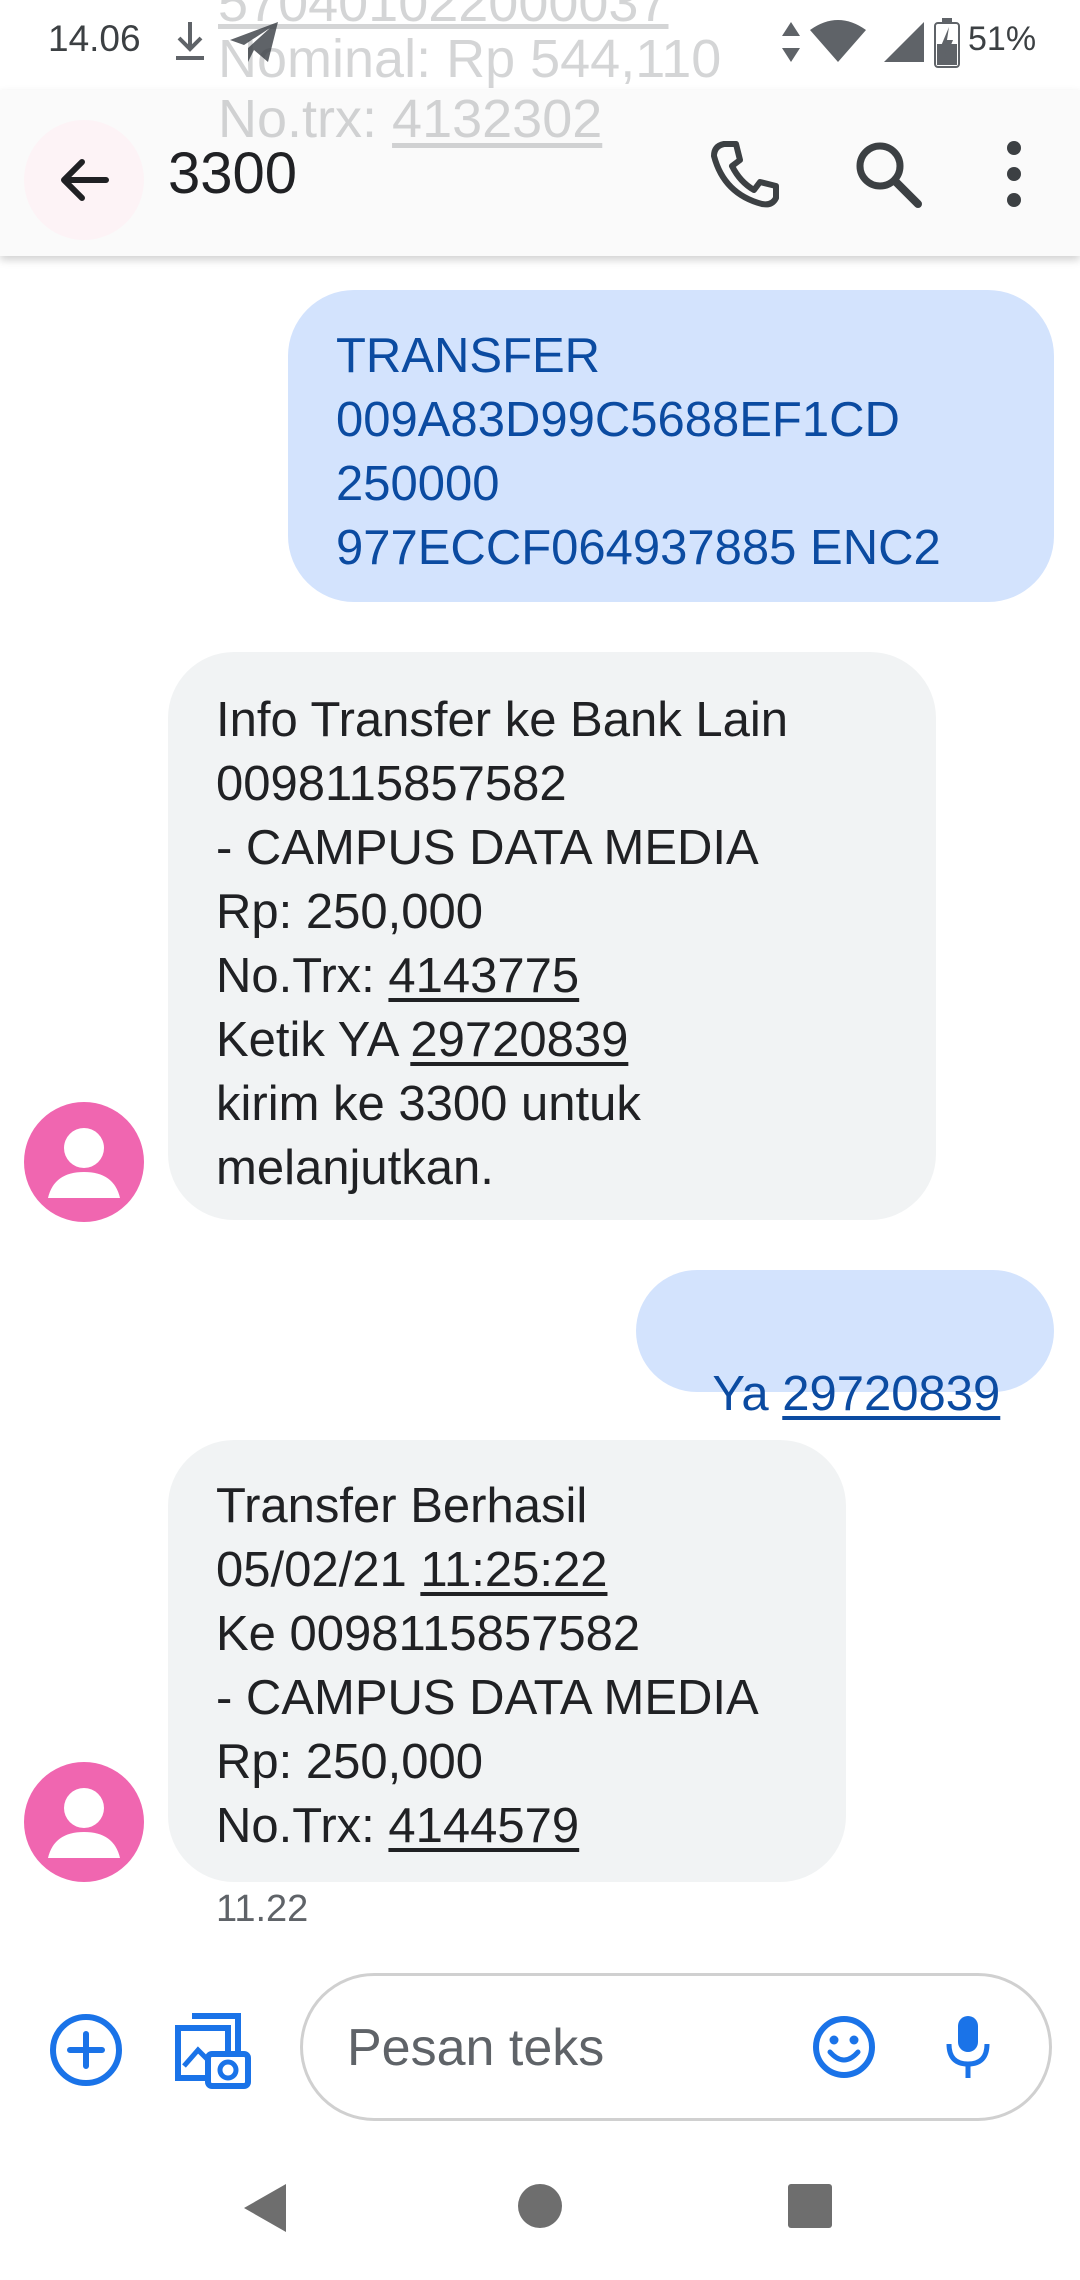  I want to click on emoji-icon, so click(844, 2047).